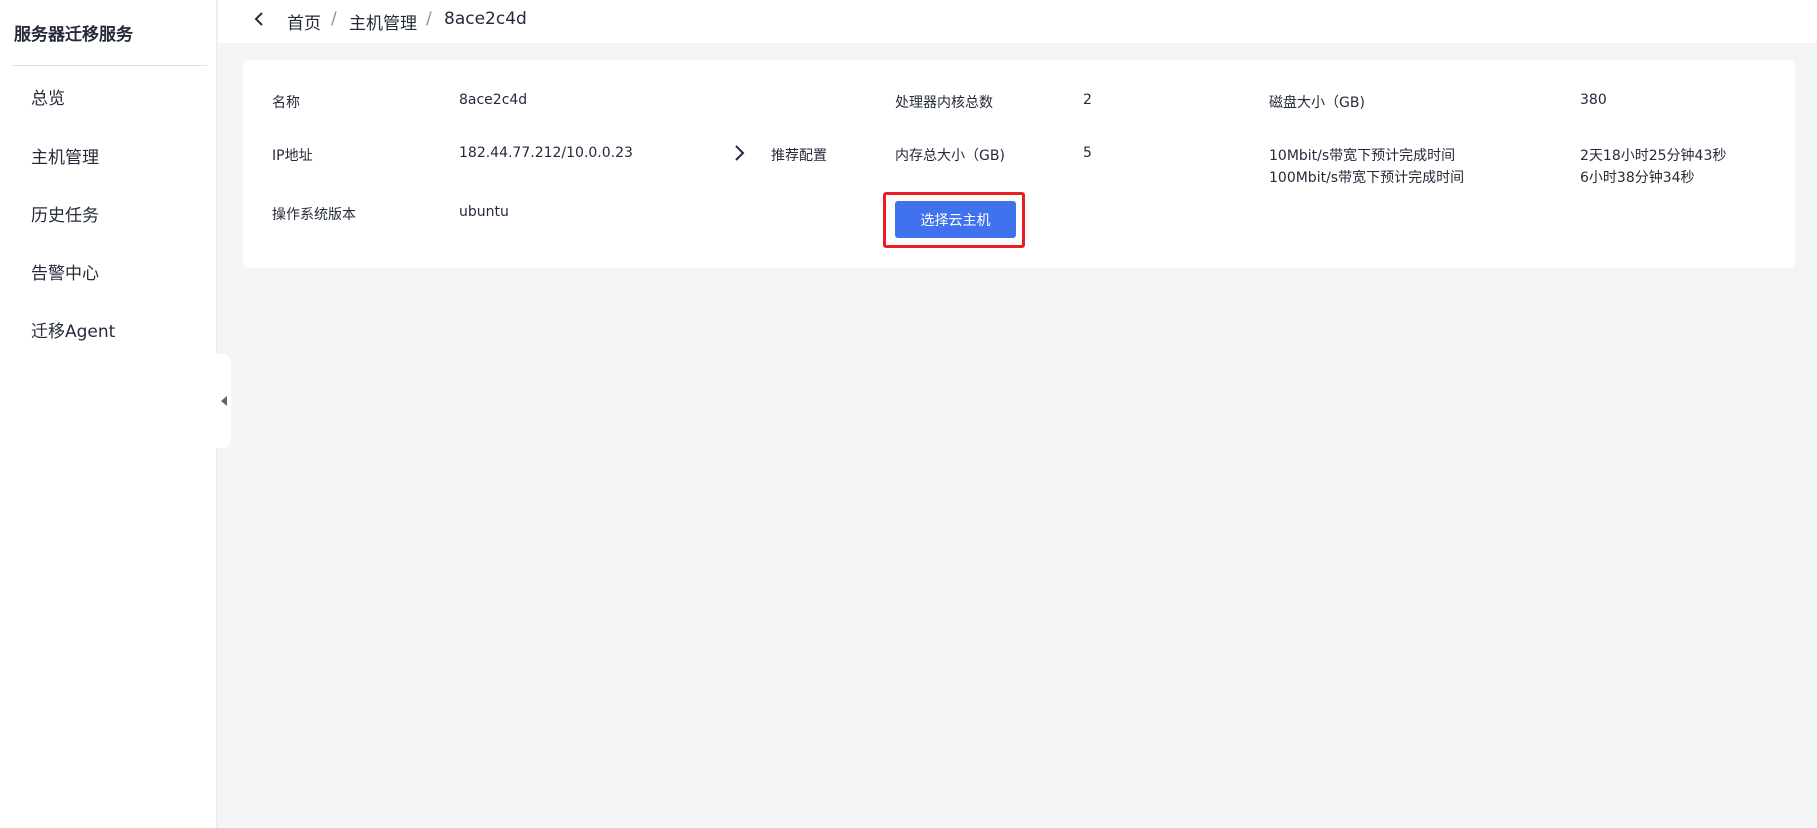 Image resolution: width=1817 pixels, height=828 pixels. Describe the element at coordinates (65, 271) in the screenshot. I see `sidebar-item-alert-center: 告警中心` at that location.